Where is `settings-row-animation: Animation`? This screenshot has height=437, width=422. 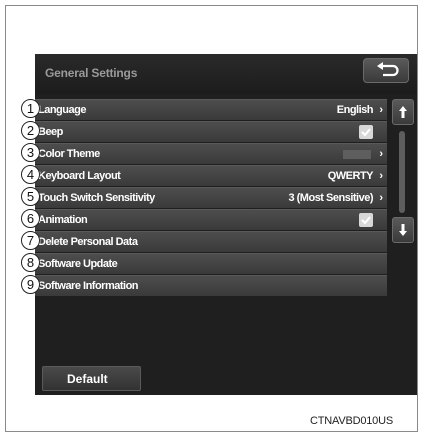 settings-row-animation: Animation is located at coordinates (211, 219).